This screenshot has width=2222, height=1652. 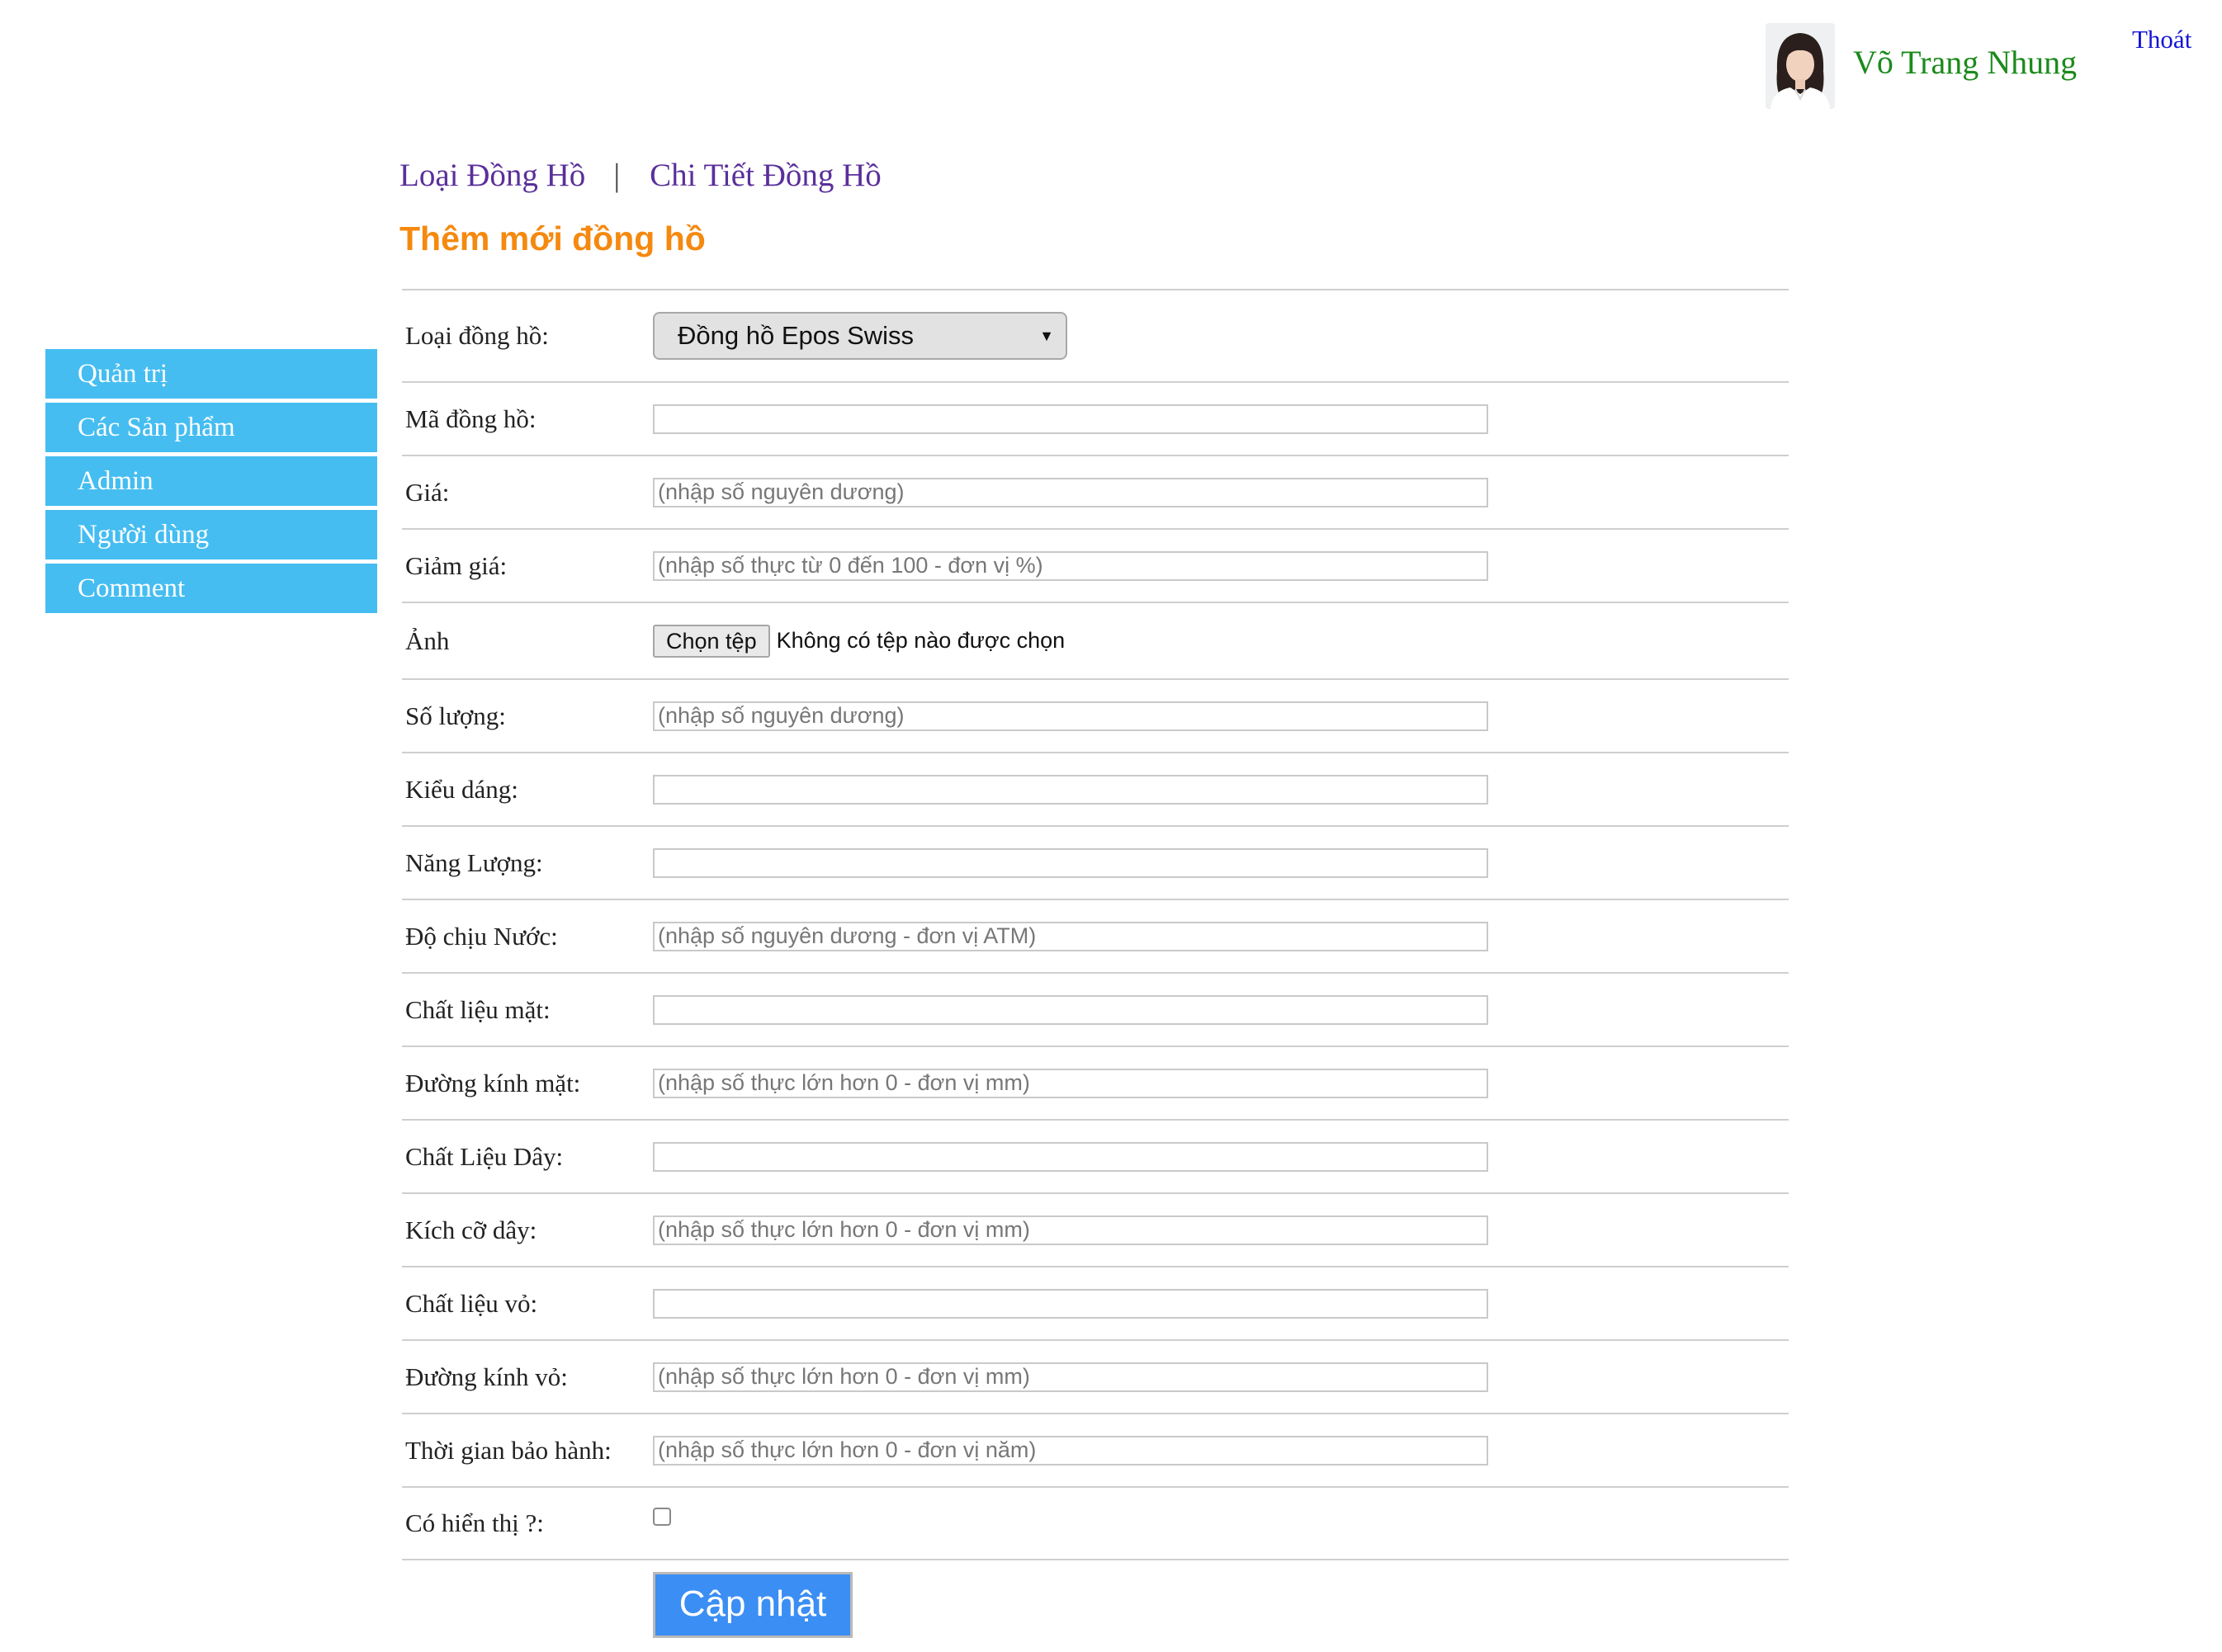 I want to click on face-material-label: Chất liệu mặt:, so click(x=478, y=1009).